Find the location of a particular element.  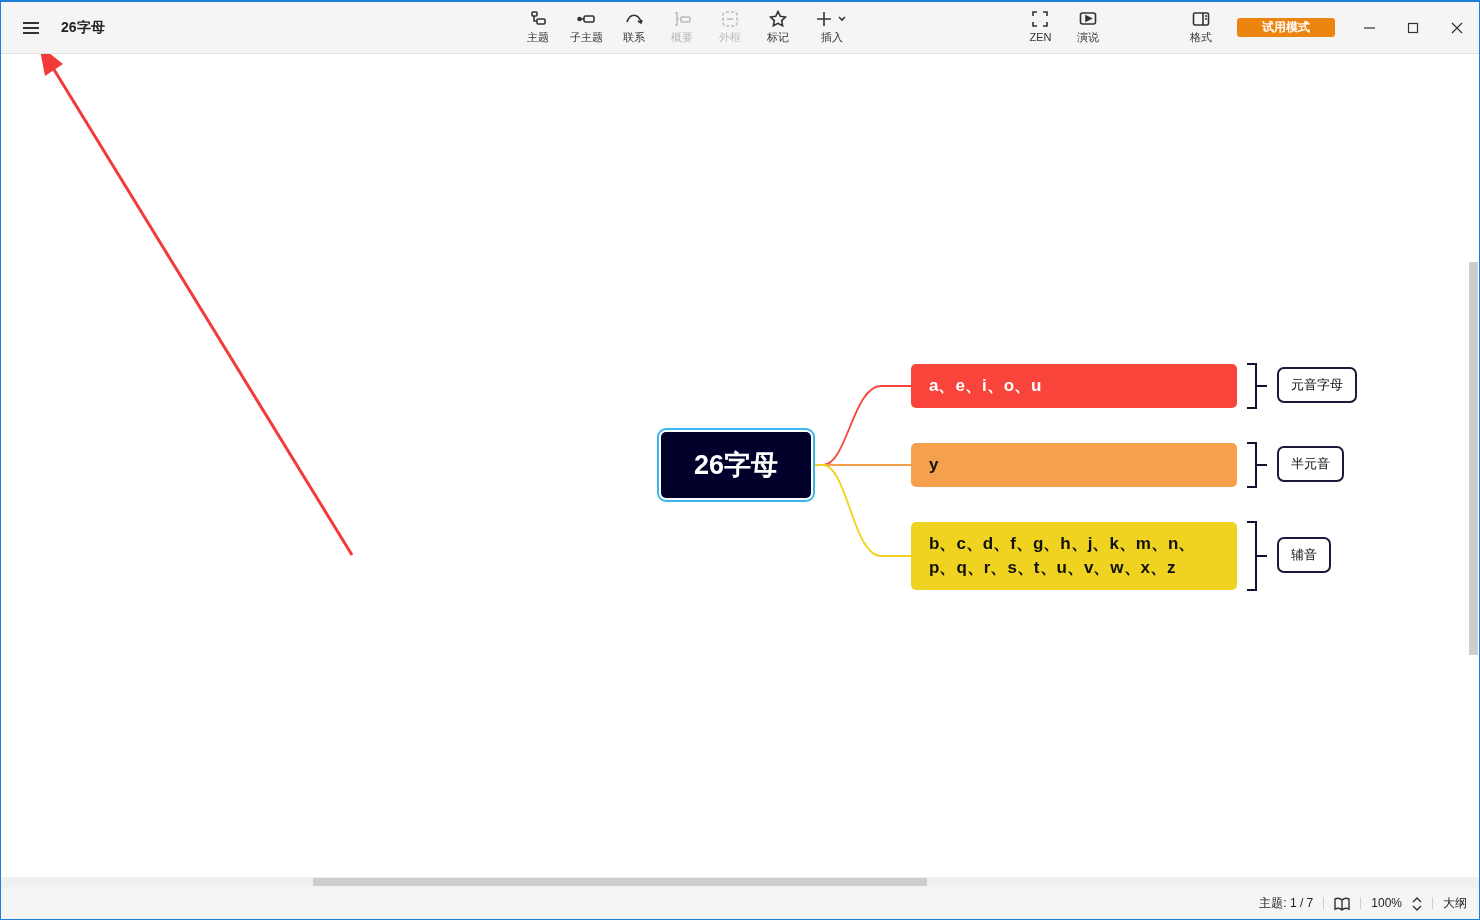

topic-count: 主题: 1 / 7 is located at coordinates (1286, 903).